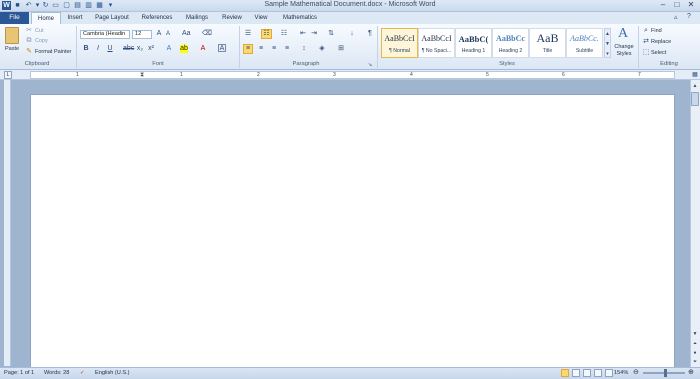 This screenshot has height=379, width=700. Describe the element at coordinates (341, 49) in the screenshot. I see `borders-icon: ⊞` at that location.